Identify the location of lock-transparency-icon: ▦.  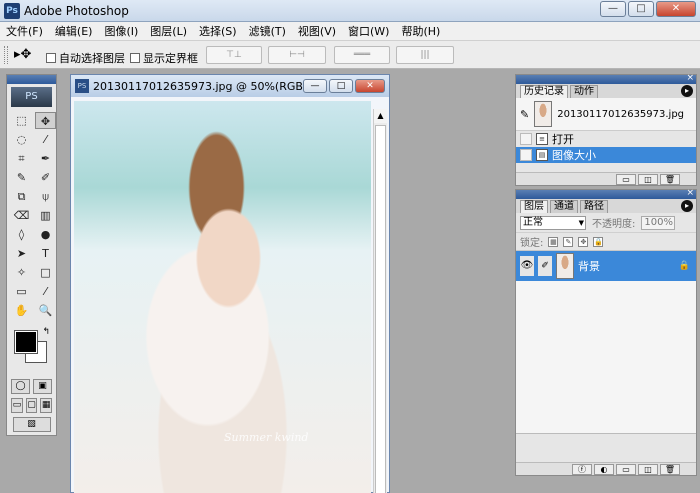
(553, 241).